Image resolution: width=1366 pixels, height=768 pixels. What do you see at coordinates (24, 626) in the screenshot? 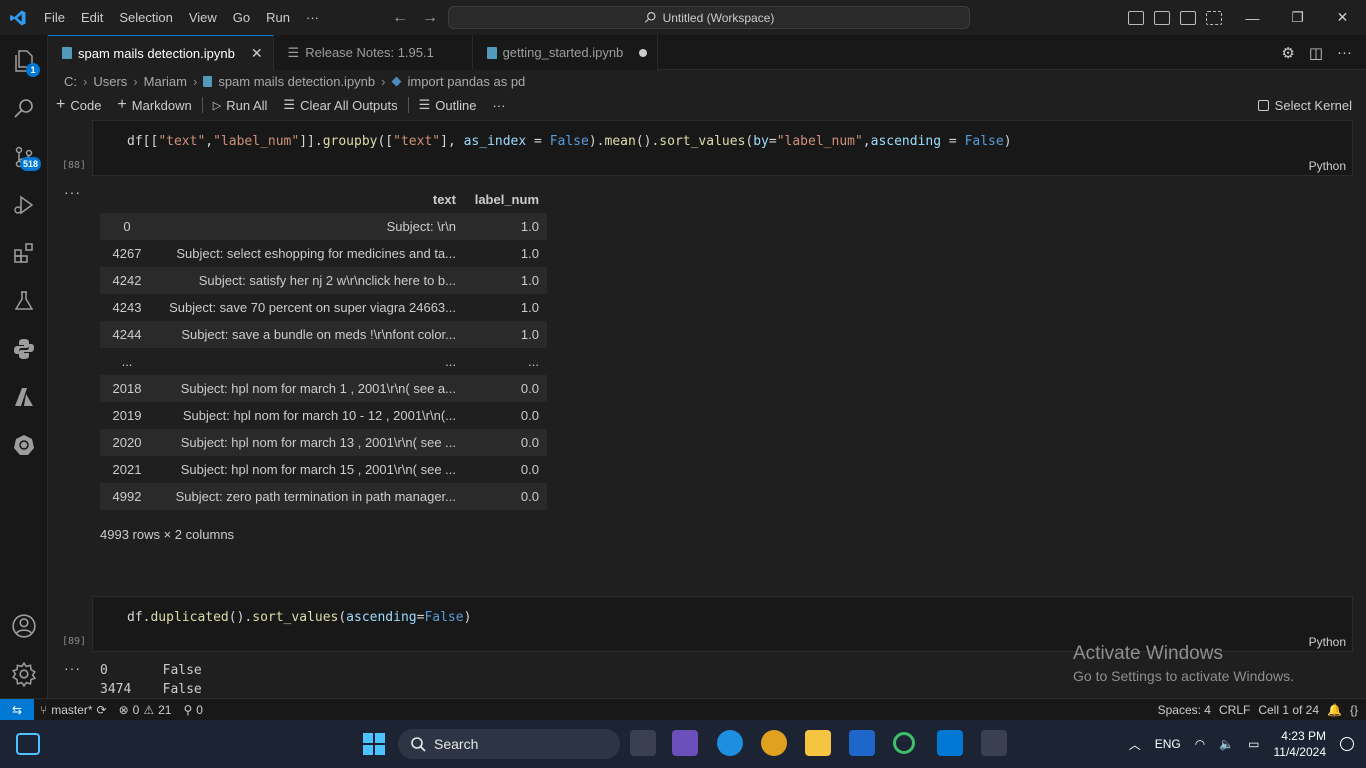
I see `accounts-icon` at bounding box center [24, 626].